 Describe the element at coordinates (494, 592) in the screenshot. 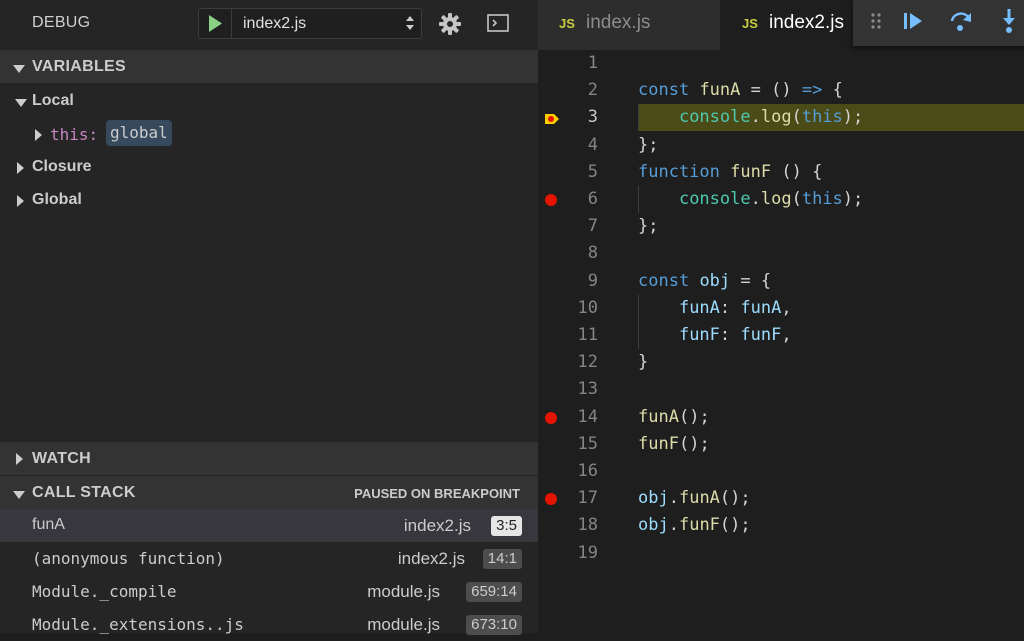

I see `stack-frame-location: 659:14` at that location.